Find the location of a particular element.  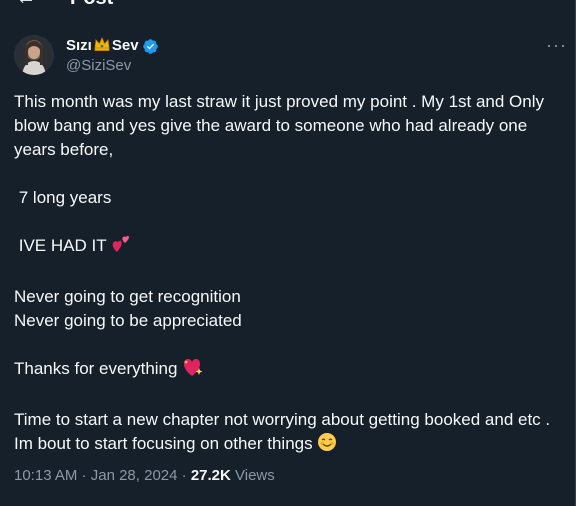

post-time: 10:13 AM is located at coordinates (45, 475).